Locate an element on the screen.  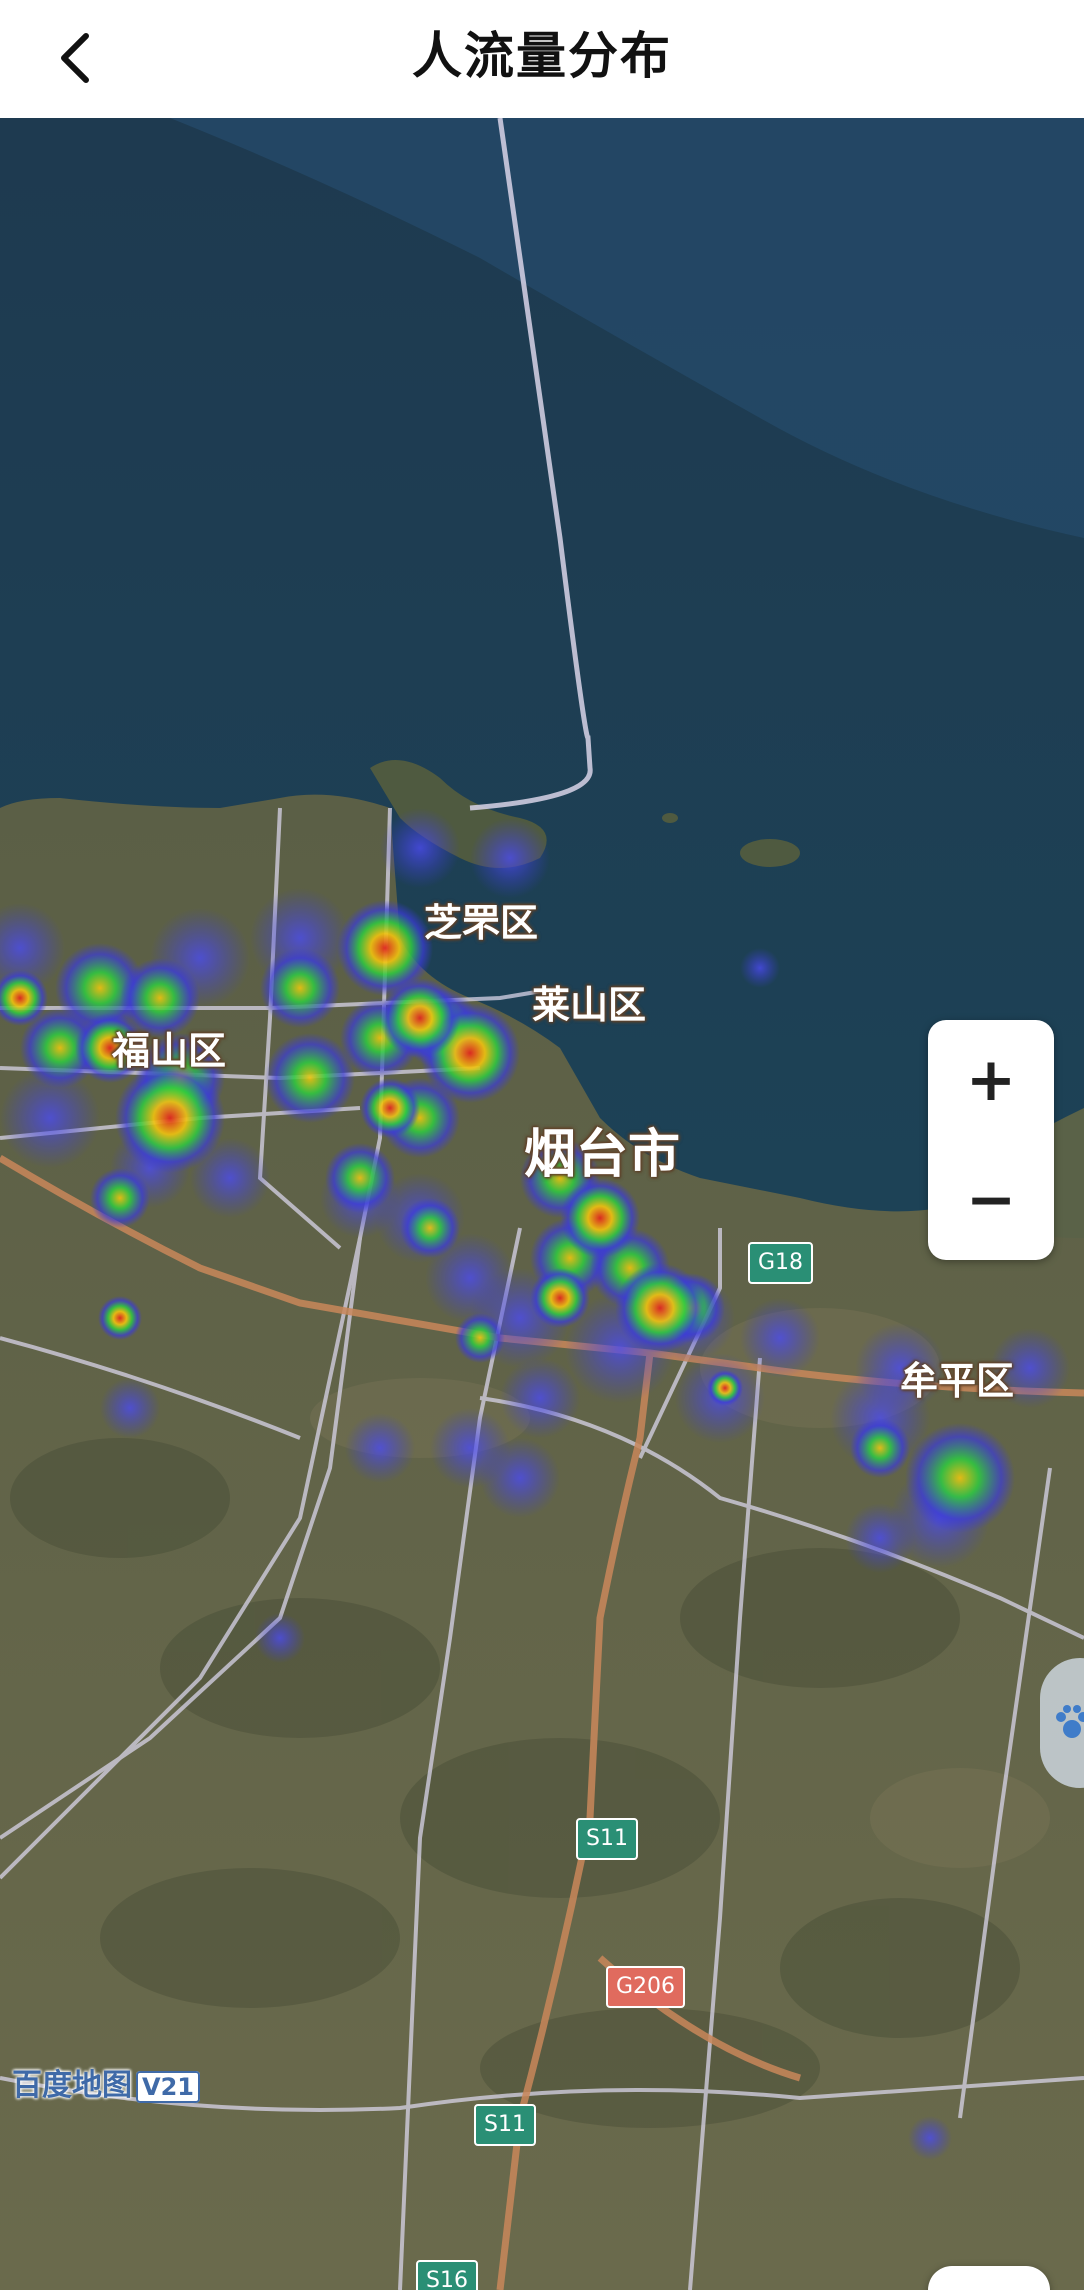
map-provider-watermark: 百度地图 V21 is located at coordinates (106, 2086).